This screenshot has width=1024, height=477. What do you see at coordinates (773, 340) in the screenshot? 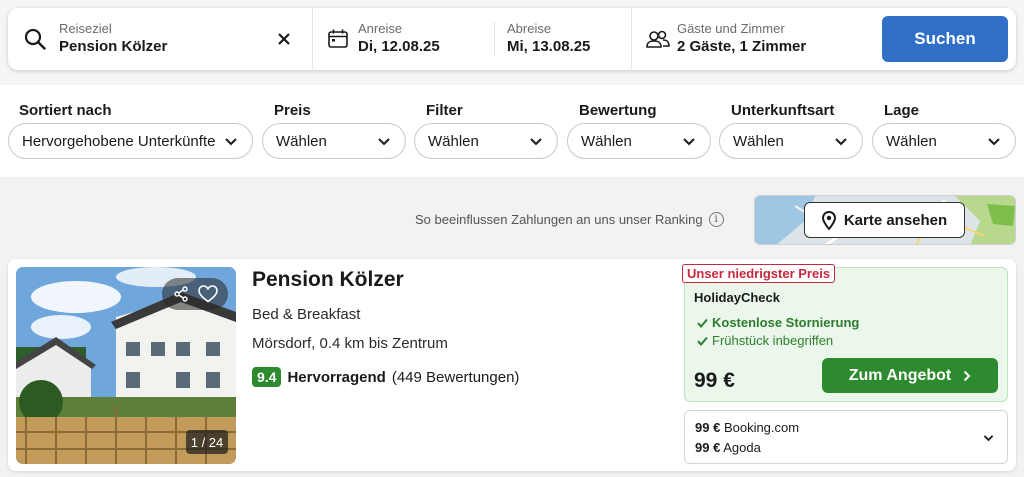
I see `feature-text: Frühstück inbegriffen` at bounding box center [773, 340].